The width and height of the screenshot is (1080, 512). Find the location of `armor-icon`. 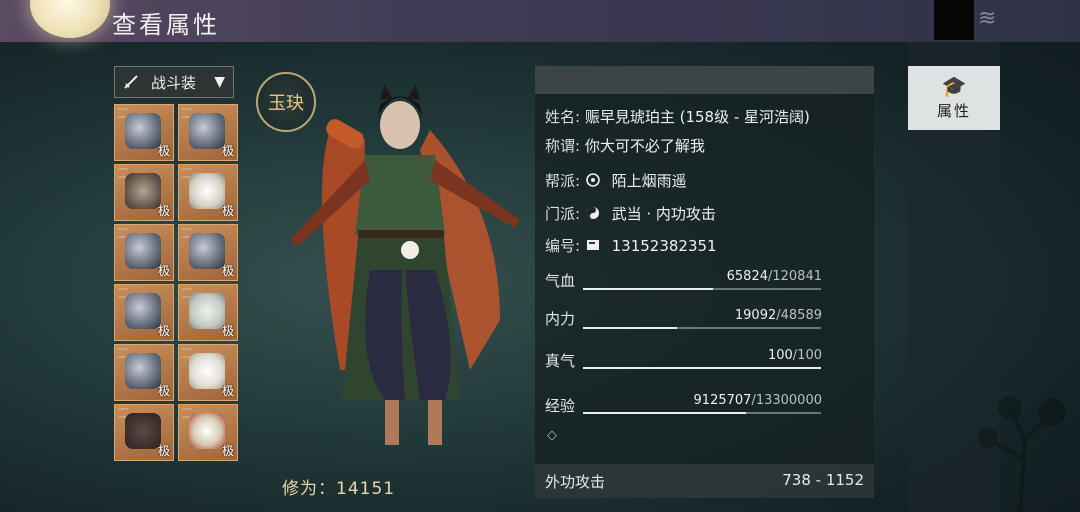

armor-icon is located at coordinates (143, 251).